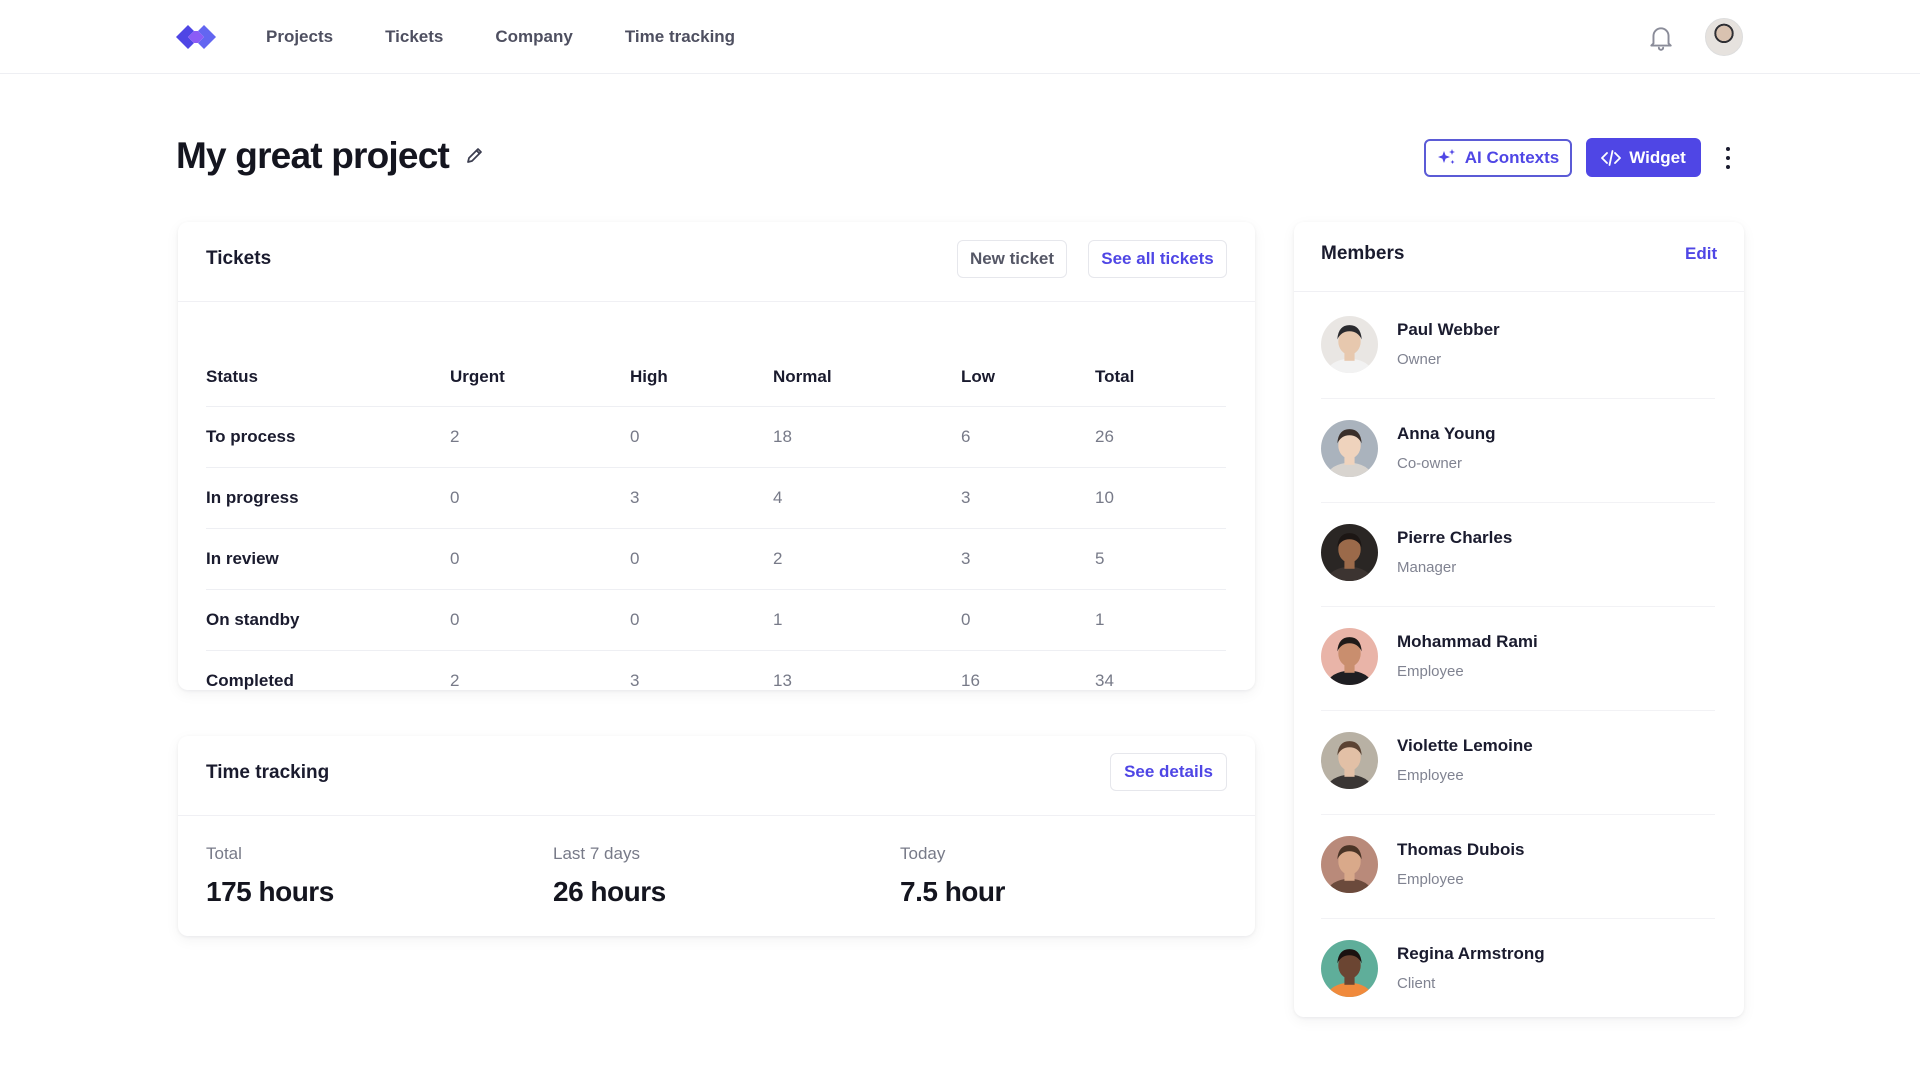  Describe the element at coordinates (867, 559) in the screenshot. I see `row-normal: 2` at that location.